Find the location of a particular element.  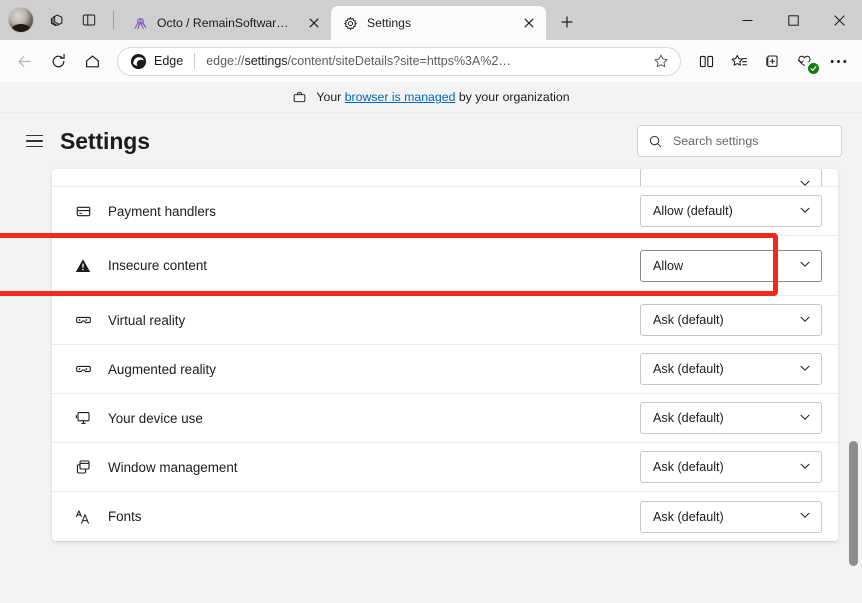

collections-icon is located at coordinates (772, 61).